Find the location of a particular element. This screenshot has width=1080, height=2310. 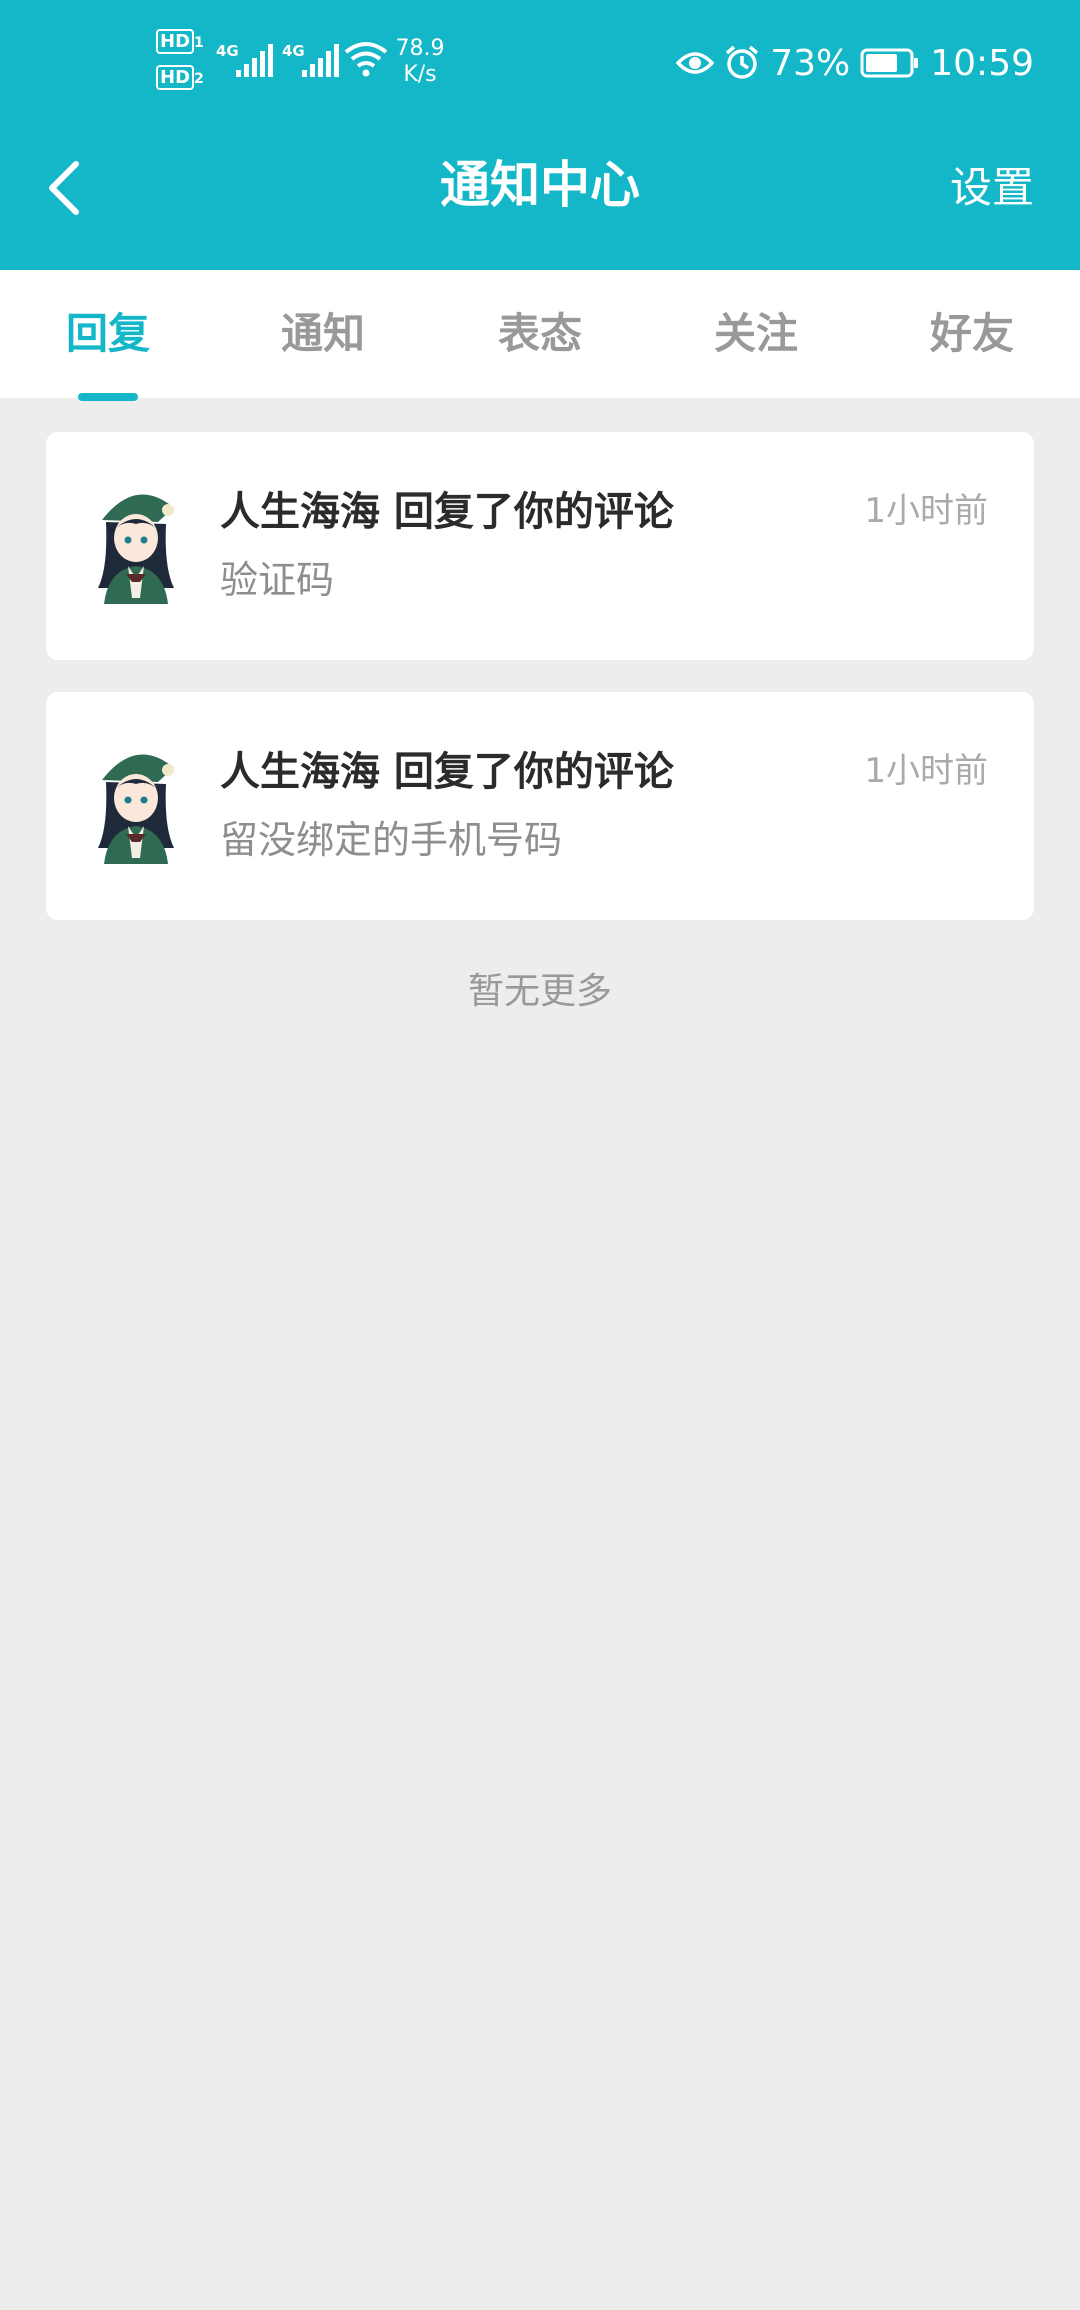

status-bar: HD 1 HD 2 4G 4G 78.9 K/s 73% 10:59 is located at coordinates (540, 60).